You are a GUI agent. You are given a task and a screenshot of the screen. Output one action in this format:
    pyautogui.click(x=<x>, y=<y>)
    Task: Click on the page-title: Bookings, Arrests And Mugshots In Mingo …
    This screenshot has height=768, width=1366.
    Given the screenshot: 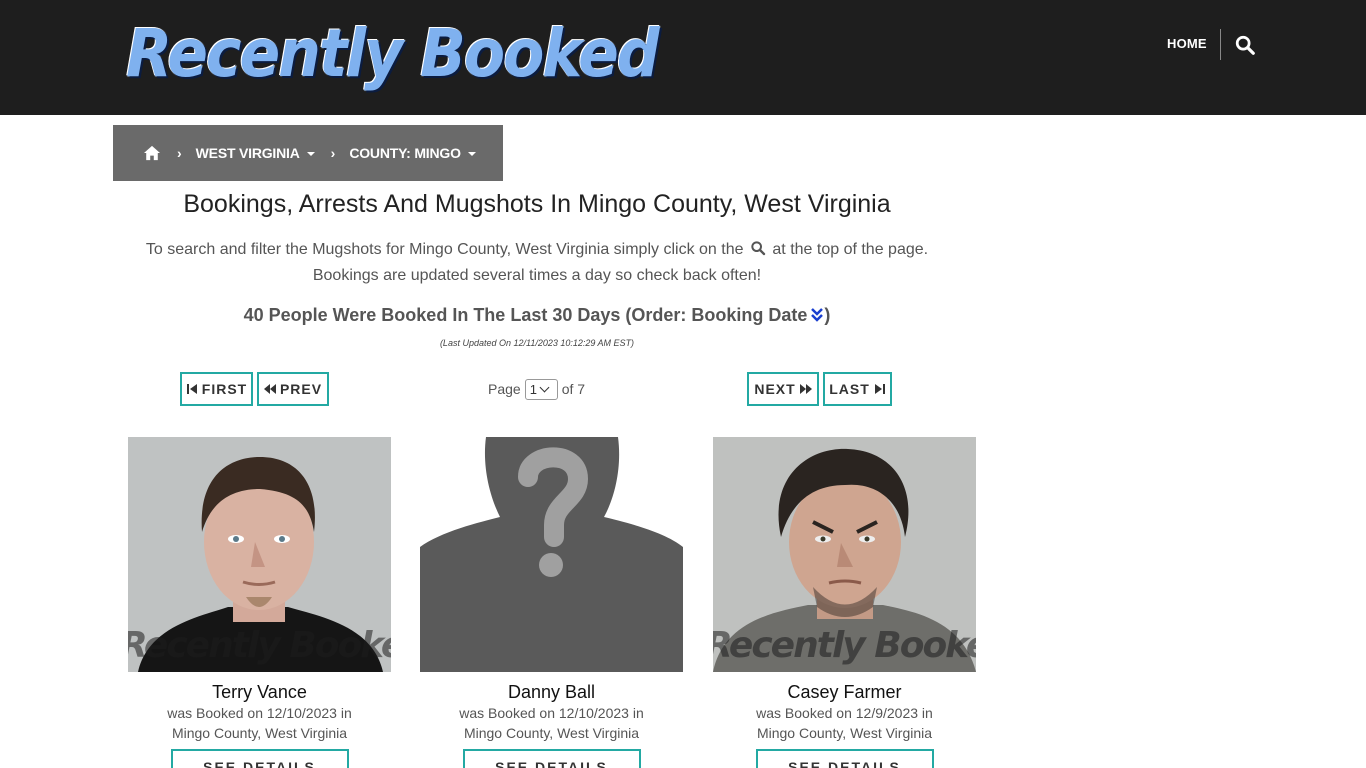 What is the action you would take?
    pyautogui.click(x=537, y=204)
    